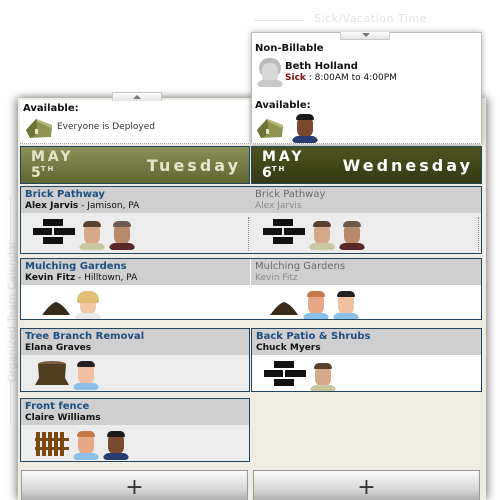  I want to click on tuesday-availability: Available: Everyone is Deployed, so click(134, 122).